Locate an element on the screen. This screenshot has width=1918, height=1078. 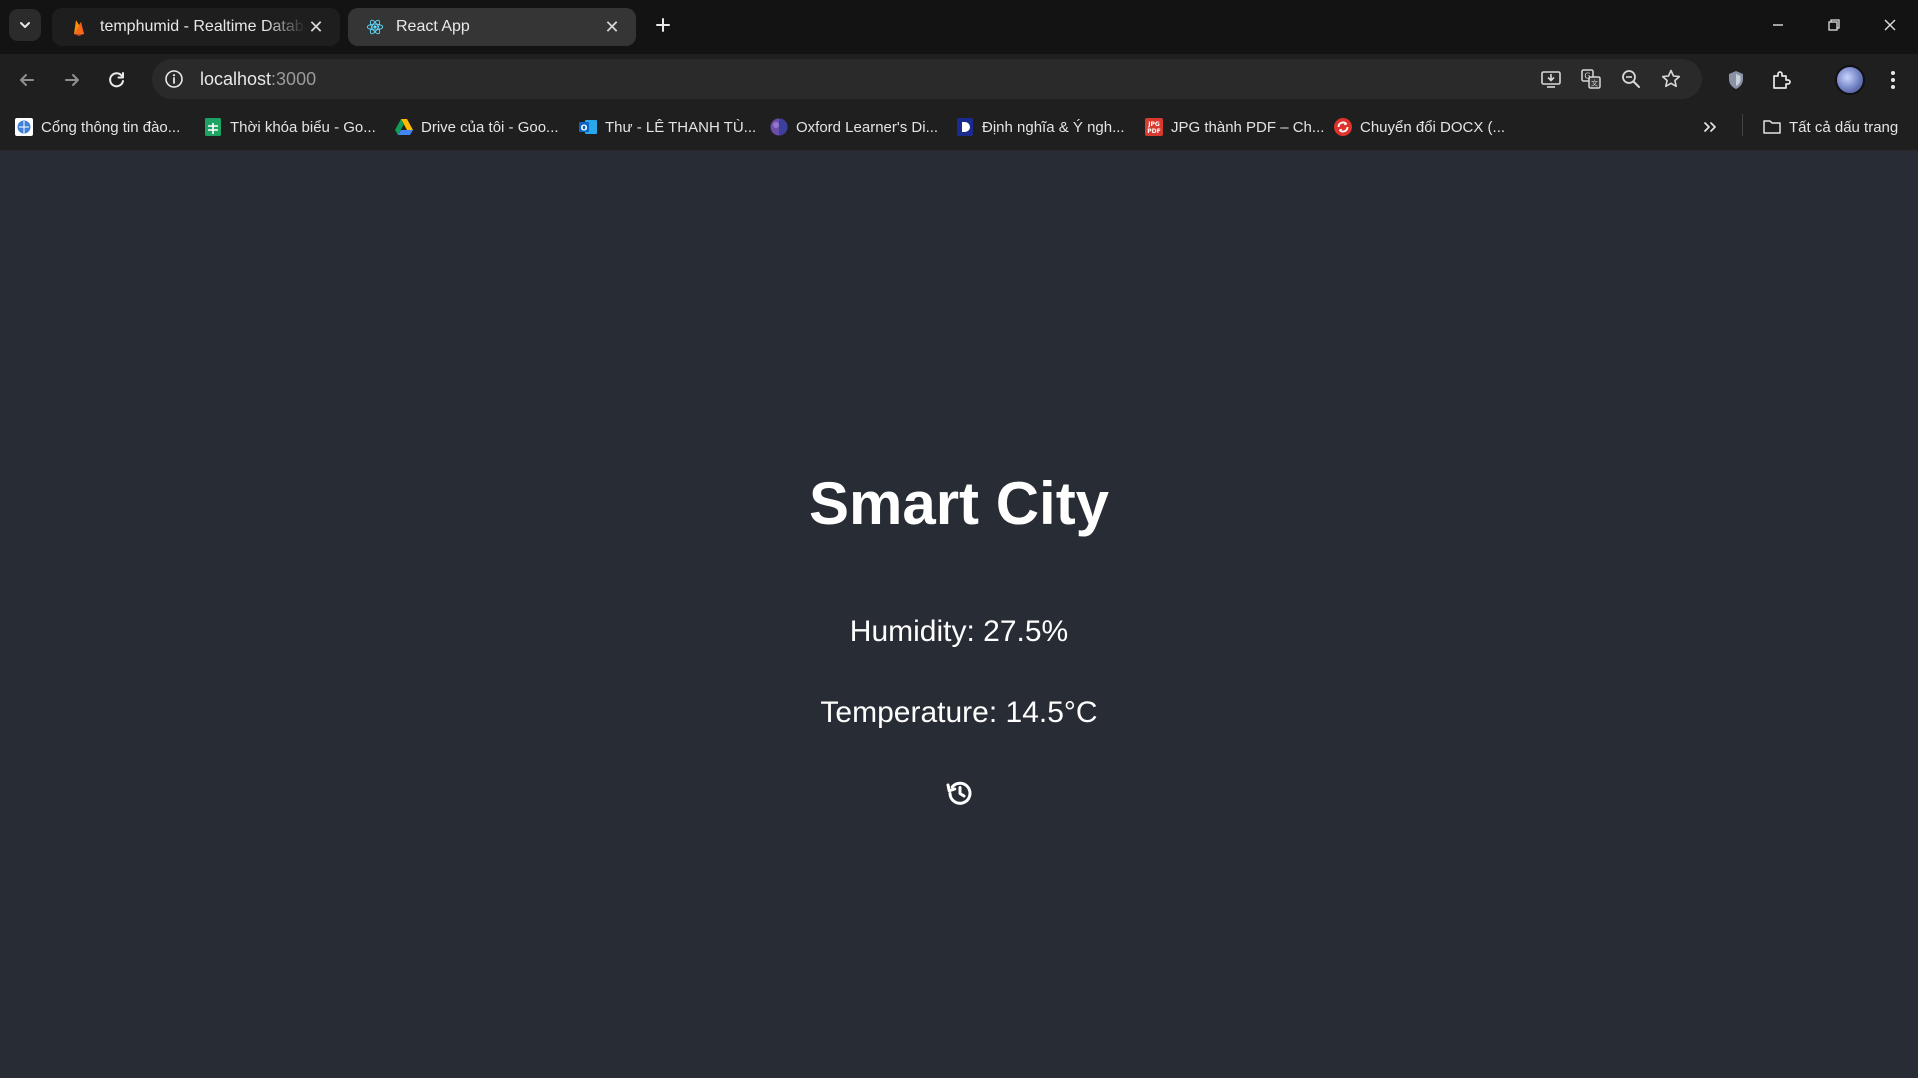
url-text: localhost:3000 is located at coordinates (258, 79).